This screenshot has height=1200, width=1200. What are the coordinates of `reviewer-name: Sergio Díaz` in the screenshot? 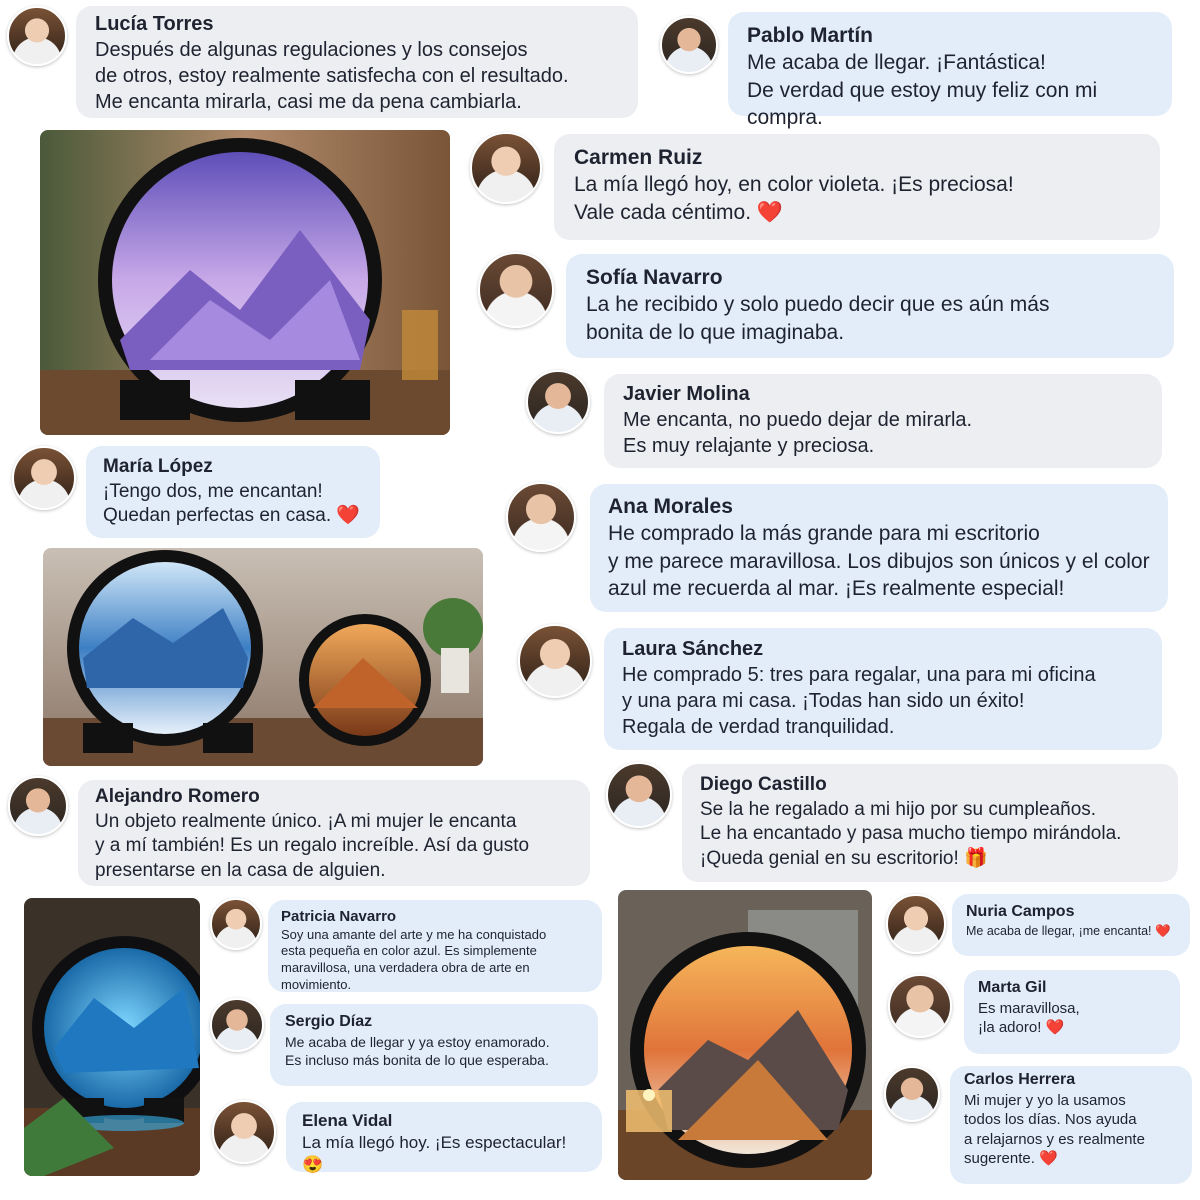 It's located at (329, 1021).